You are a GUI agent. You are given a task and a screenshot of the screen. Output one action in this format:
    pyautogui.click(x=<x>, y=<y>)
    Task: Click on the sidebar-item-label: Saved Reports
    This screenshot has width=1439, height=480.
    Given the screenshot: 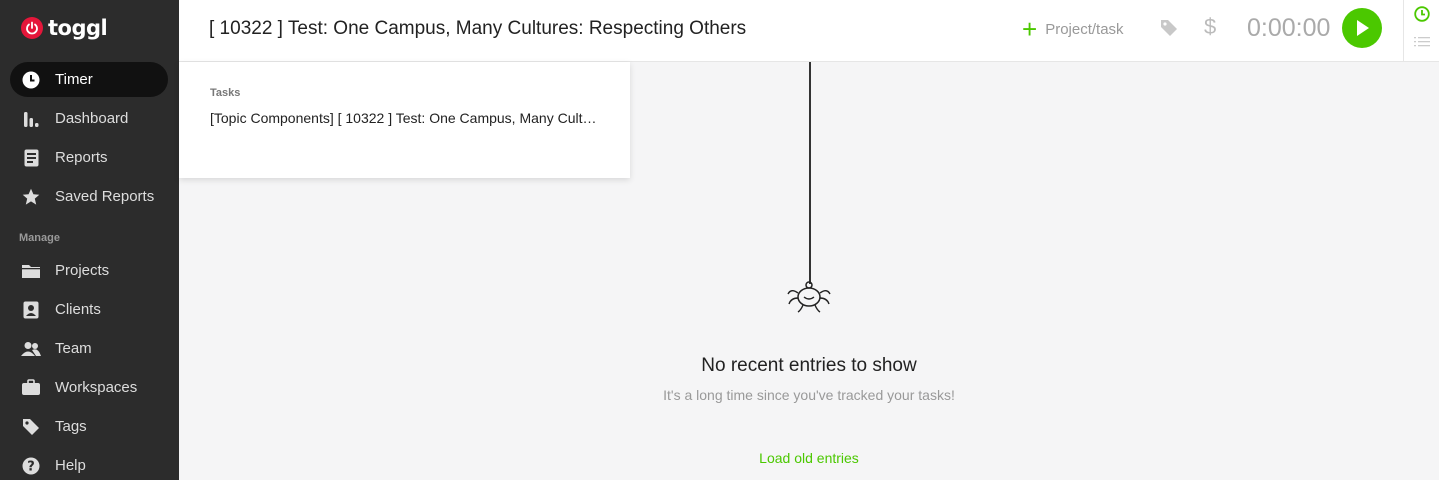 What is the action you would take?
    pyautogui.click(x=105, y=196)
    